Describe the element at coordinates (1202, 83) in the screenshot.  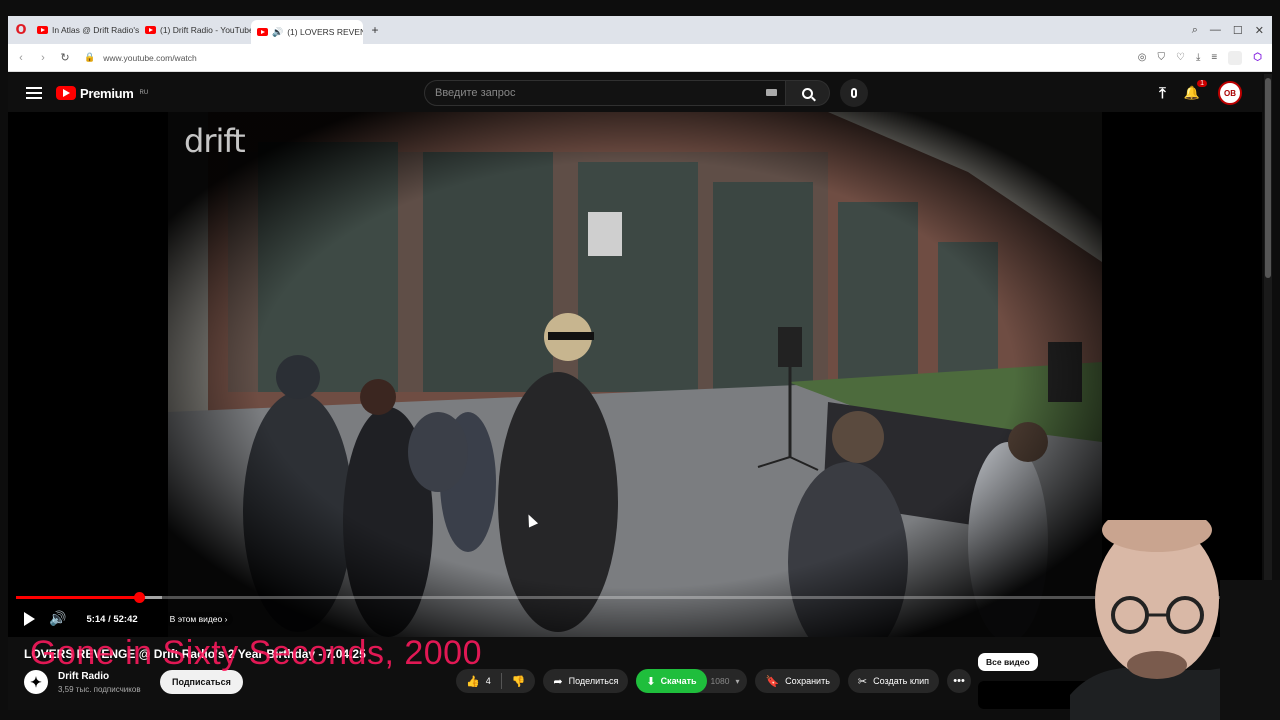
I see `notification-badge: 1` at that location.